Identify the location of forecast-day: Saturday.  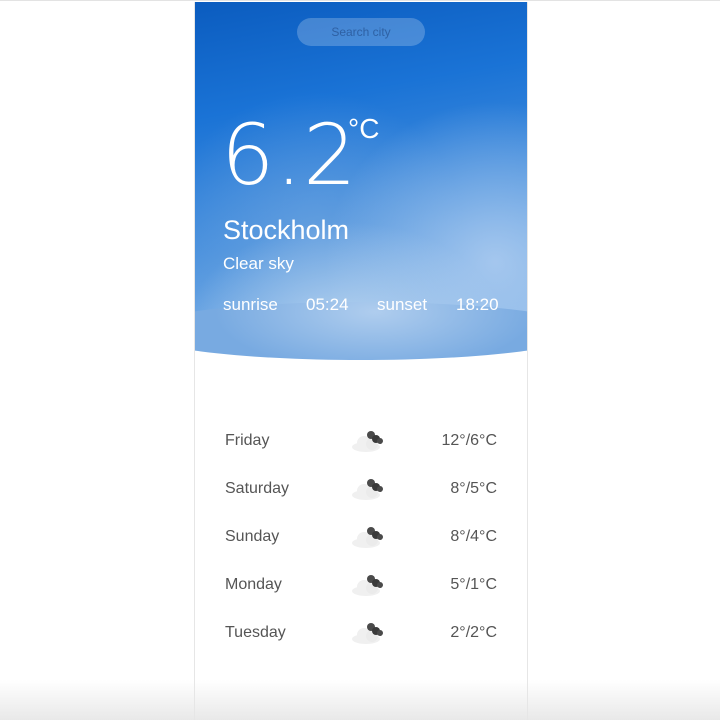
(257, 488).